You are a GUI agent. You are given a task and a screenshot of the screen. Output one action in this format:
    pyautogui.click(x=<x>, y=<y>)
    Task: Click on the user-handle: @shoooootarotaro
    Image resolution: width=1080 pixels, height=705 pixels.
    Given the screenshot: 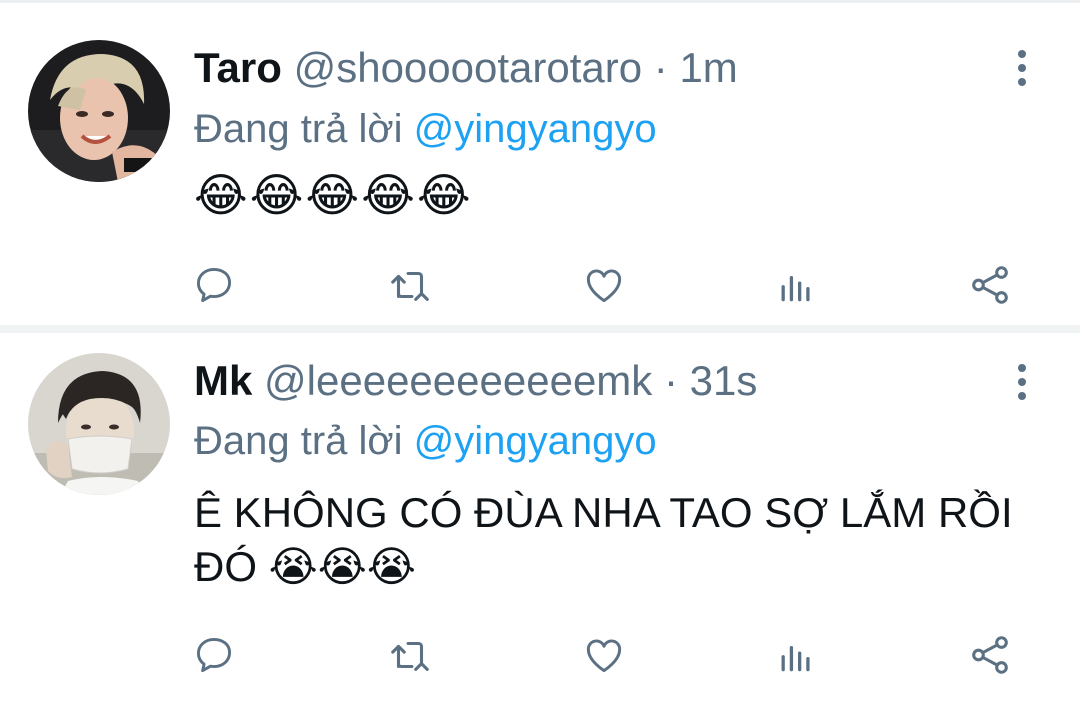 What is the action you would take?
    pyautogui.click(x=468, y=67)
    